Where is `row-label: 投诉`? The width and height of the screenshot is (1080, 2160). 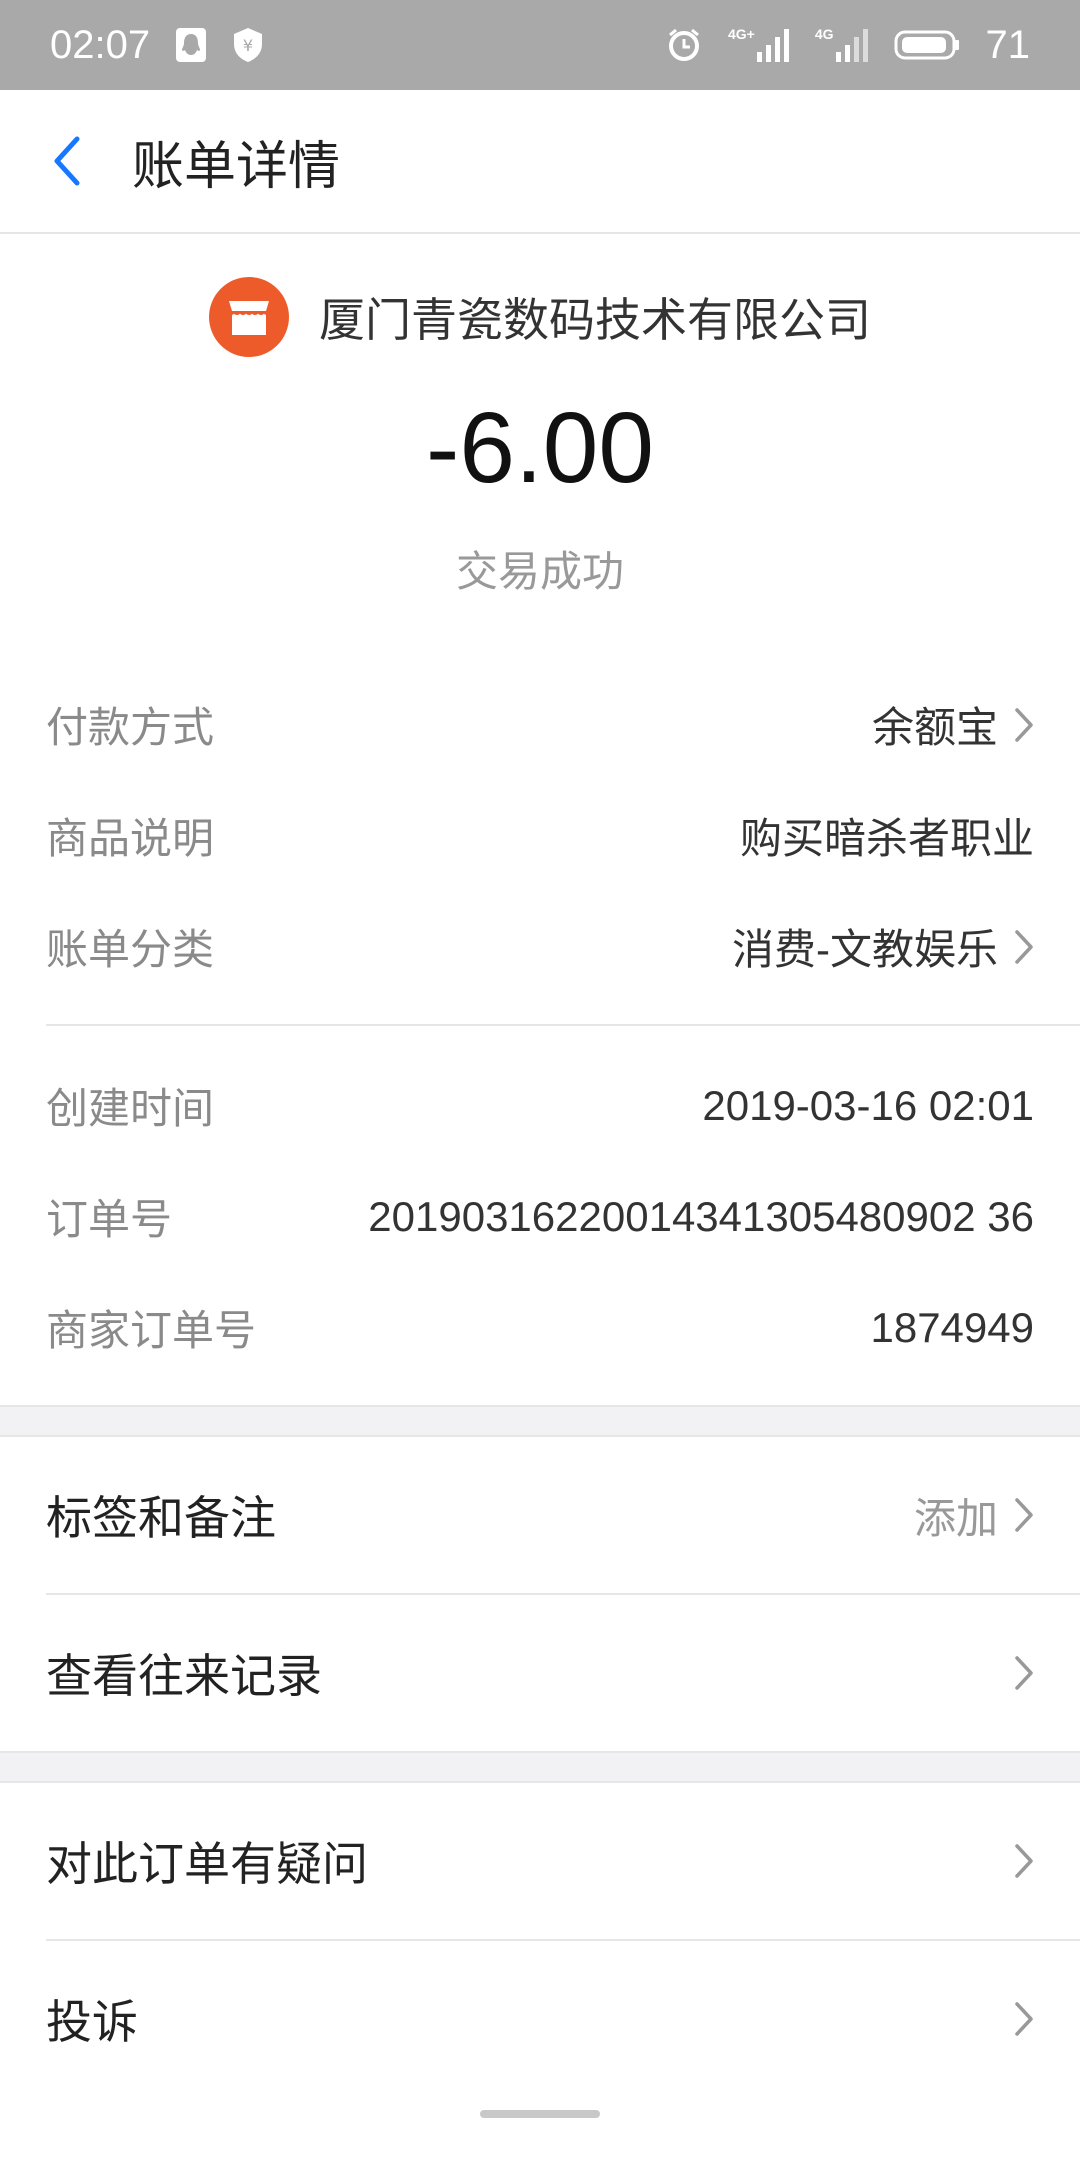 row-label: 投诉 is located at coordinates (92, 2022).